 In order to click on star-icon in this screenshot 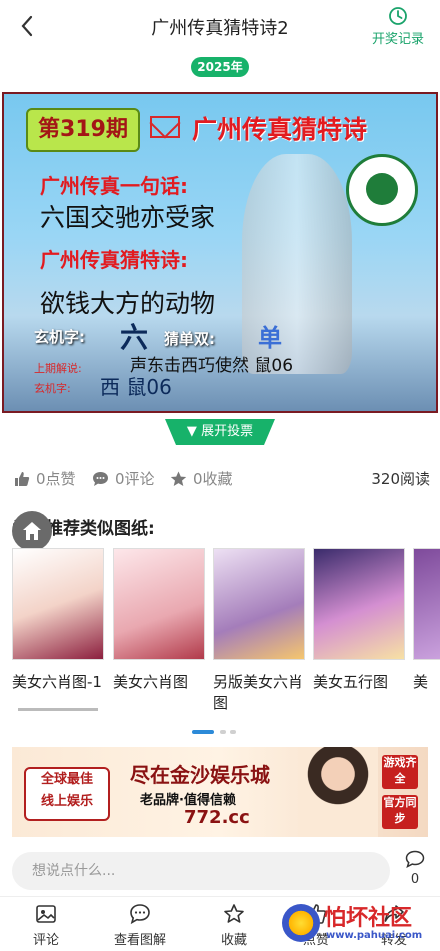, I will do `click(178, 478)`.